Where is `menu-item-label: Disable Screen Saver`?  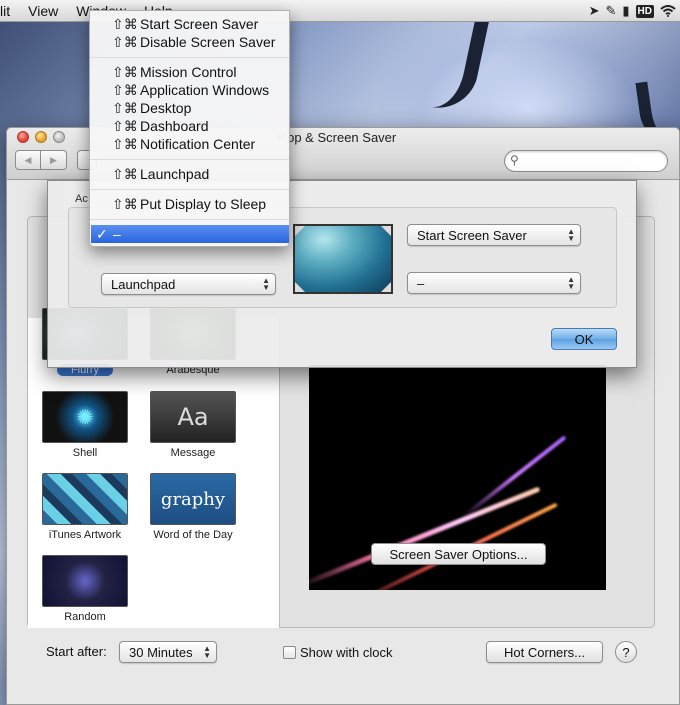
menu-item-label: Disable Screen Saver is located at coordinates (208, 42).